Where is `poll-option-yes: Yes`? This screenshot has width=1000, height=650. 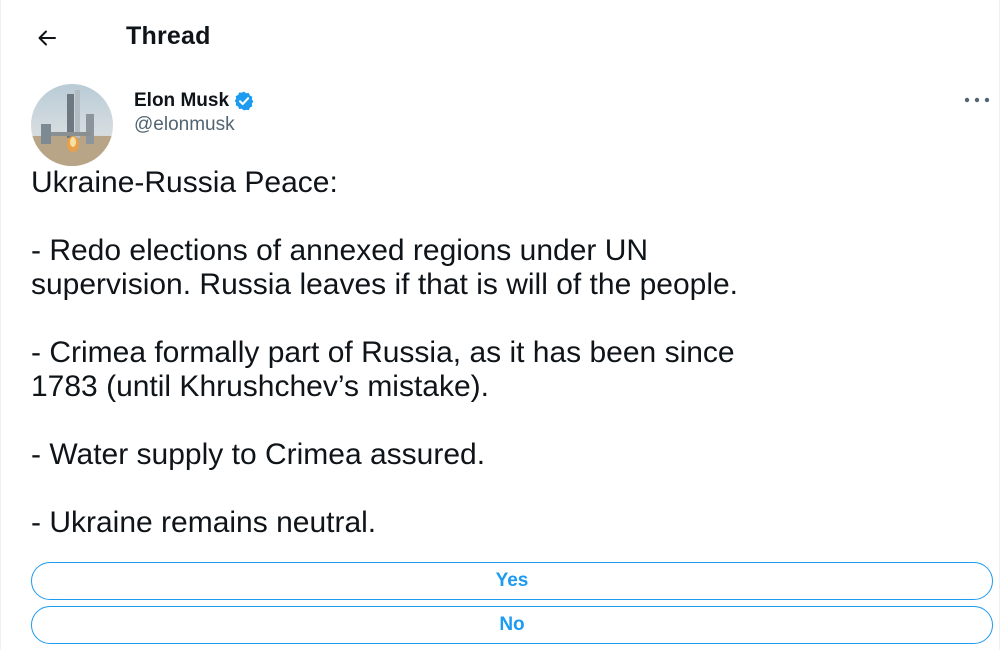
poll-option-yes: Yes is located at coordinates (512, 581).